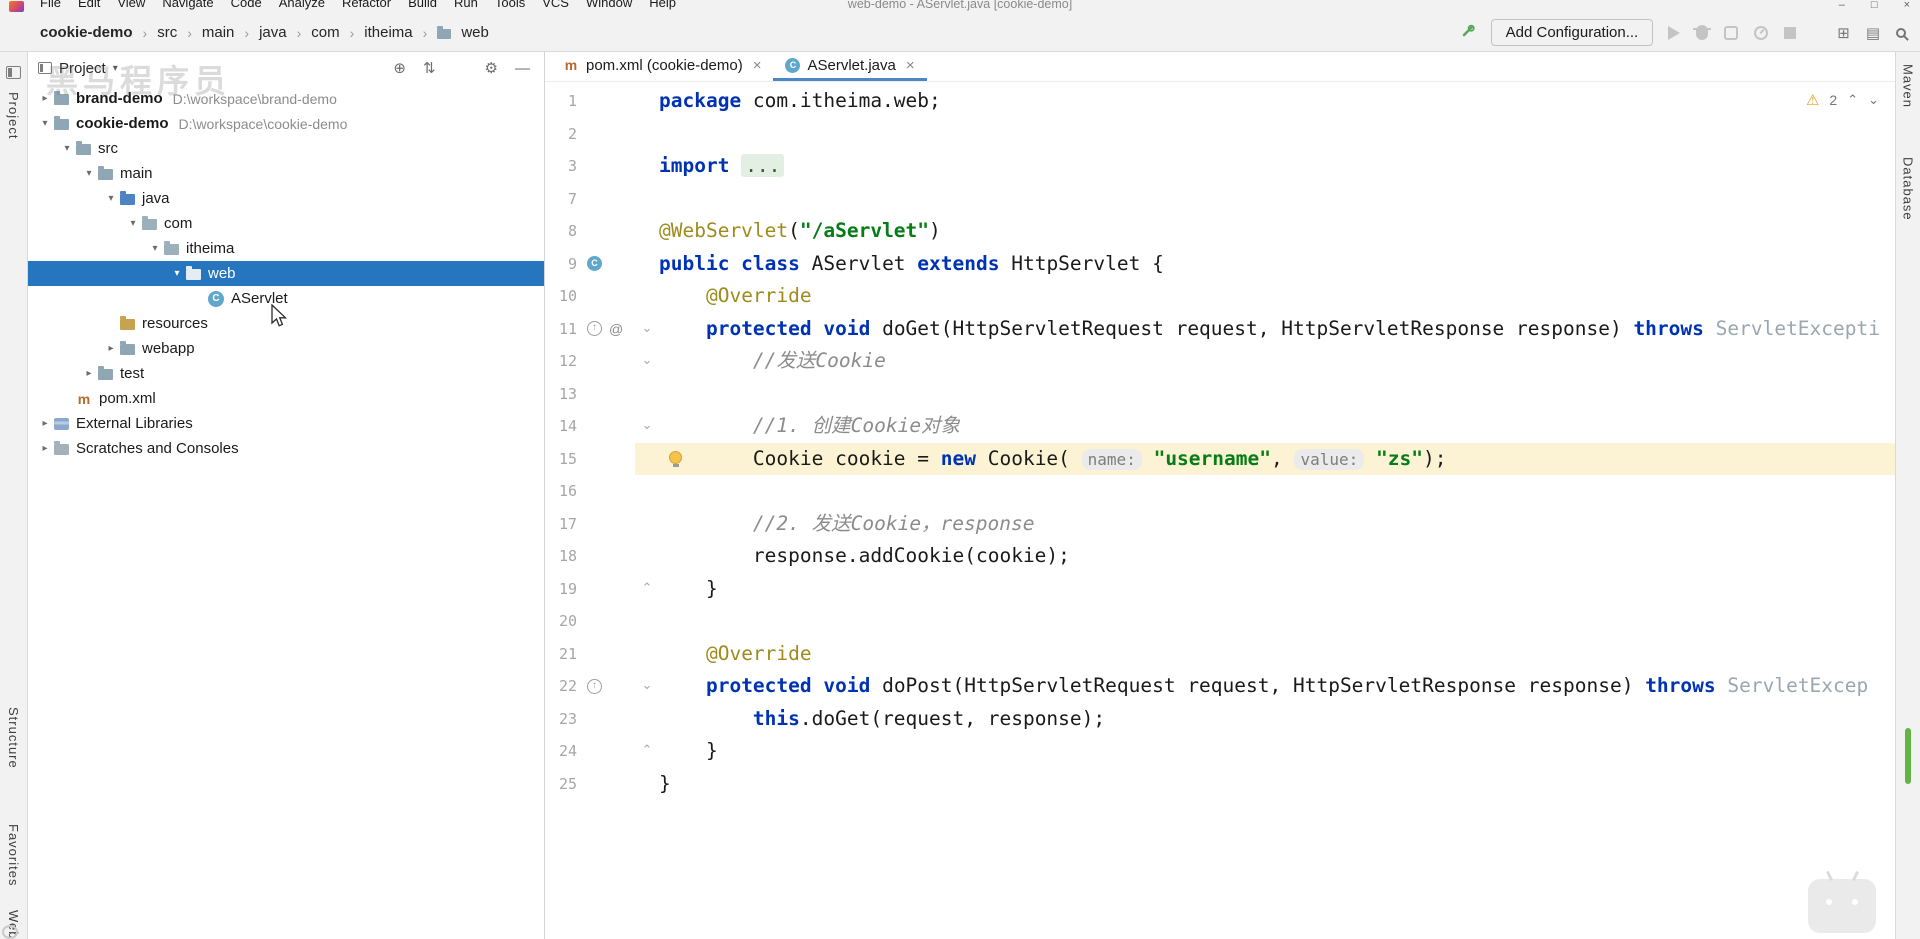  Describe the element at coordinates (1873, 33) in the screenshot. I see `layout-icon: ▤` at that location.